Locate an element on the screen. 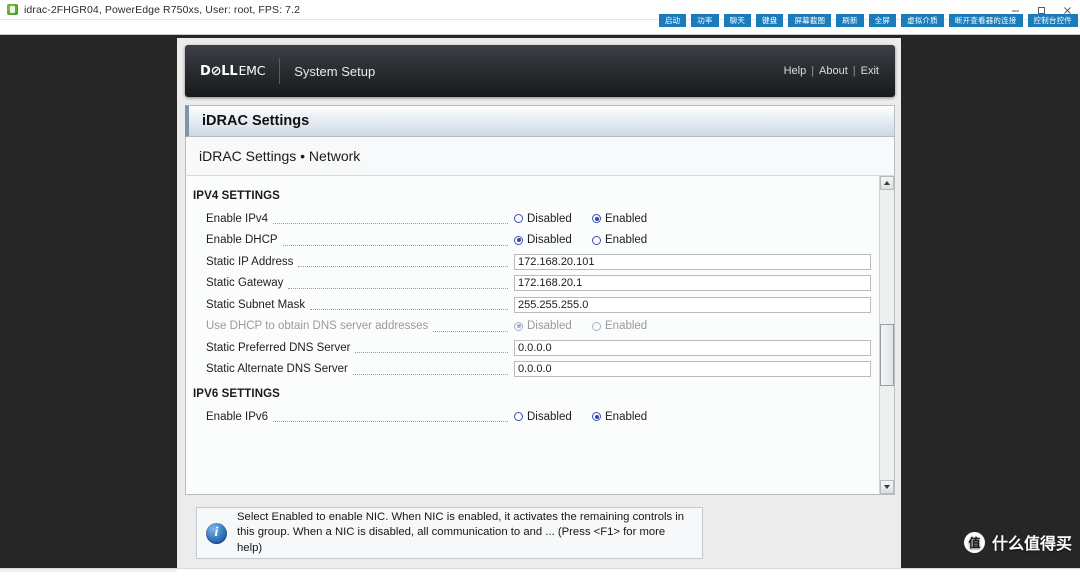 The height and width of the screenshot is (587, 1080). boot-button: 启动 is located at coordinates (672, 20).